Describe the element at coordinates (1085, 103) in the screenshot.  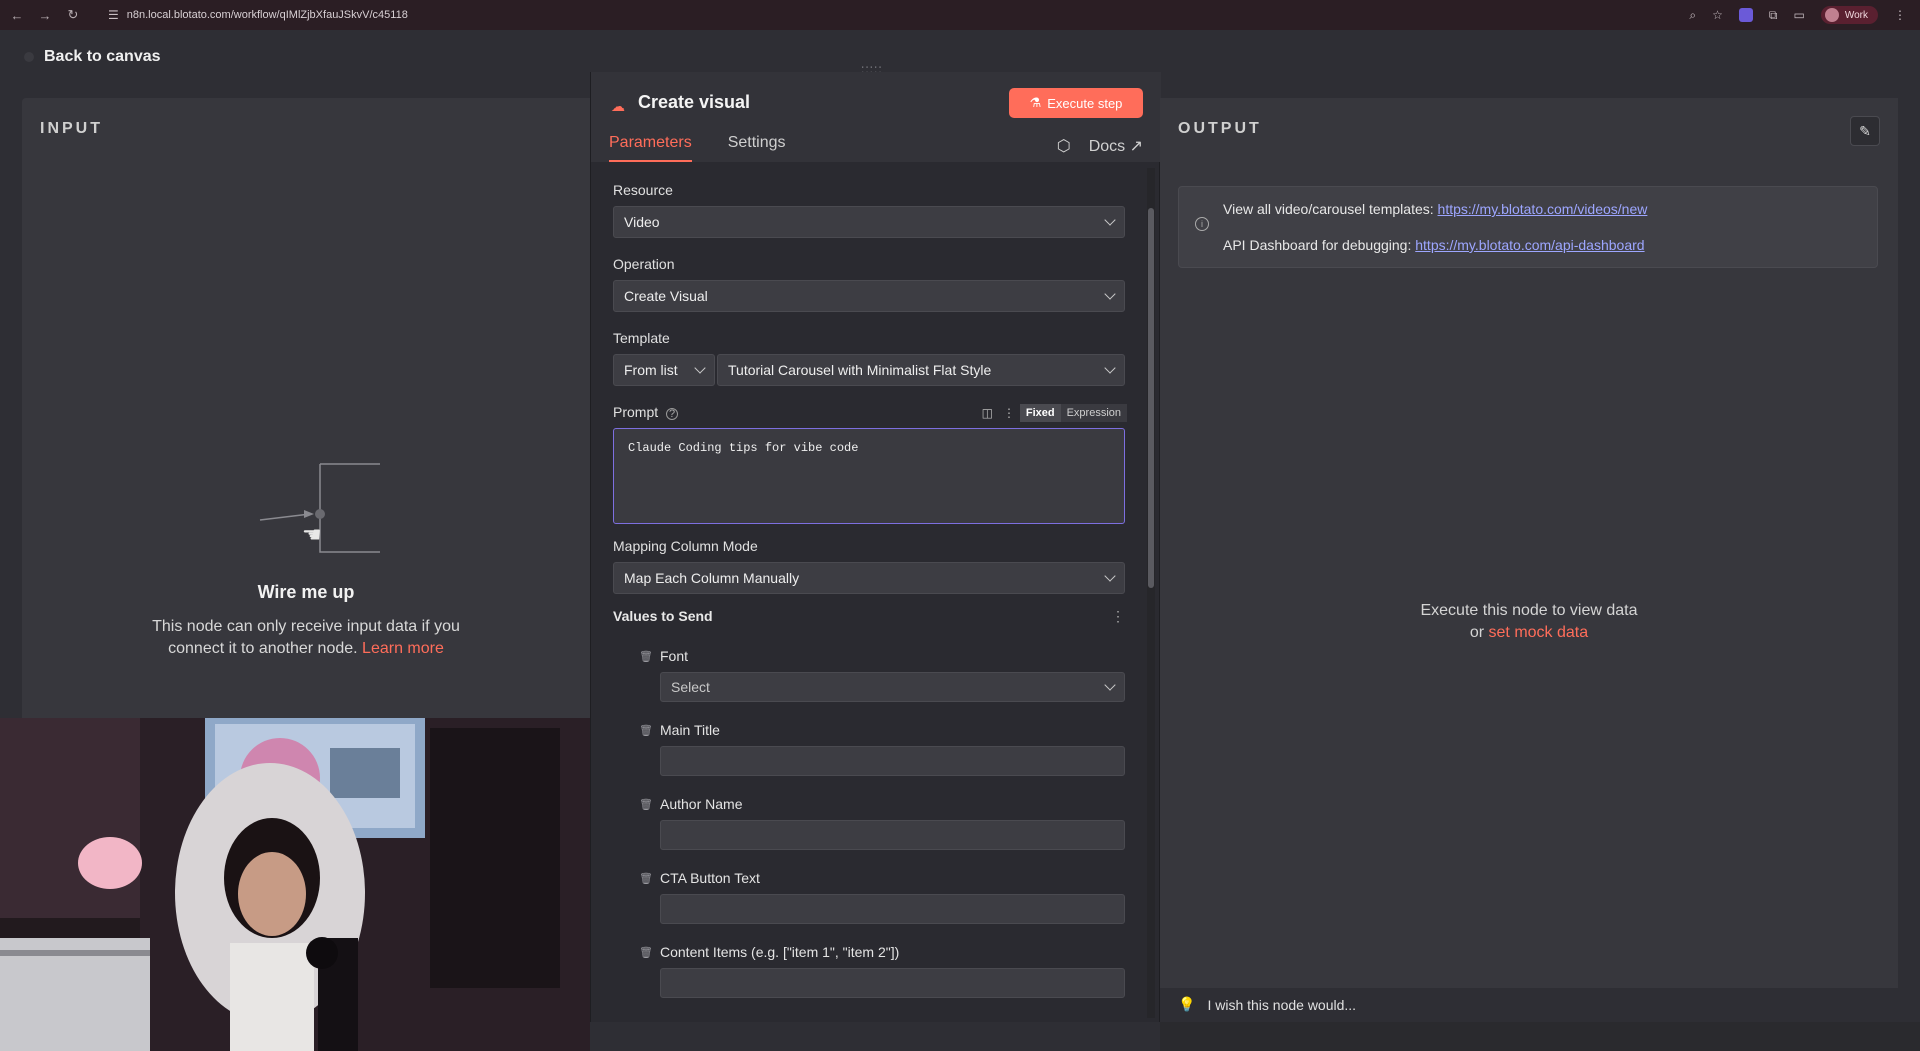
I see `execute-step-label: Execute step` at that location.